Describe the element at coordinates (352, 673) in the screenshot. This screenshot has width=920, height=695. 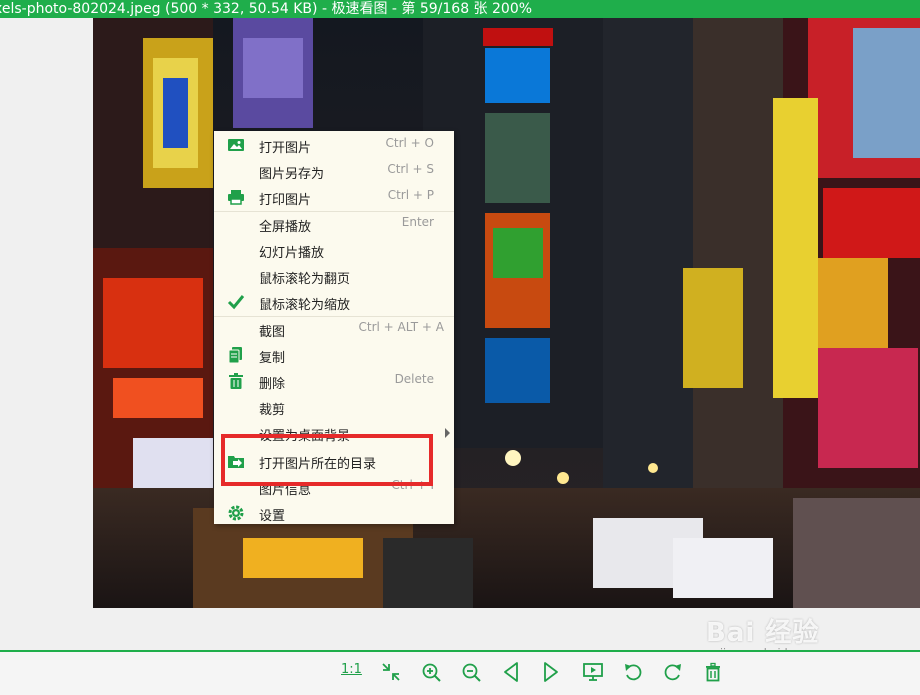
I see `actual-size-button: 1:1` at that location.